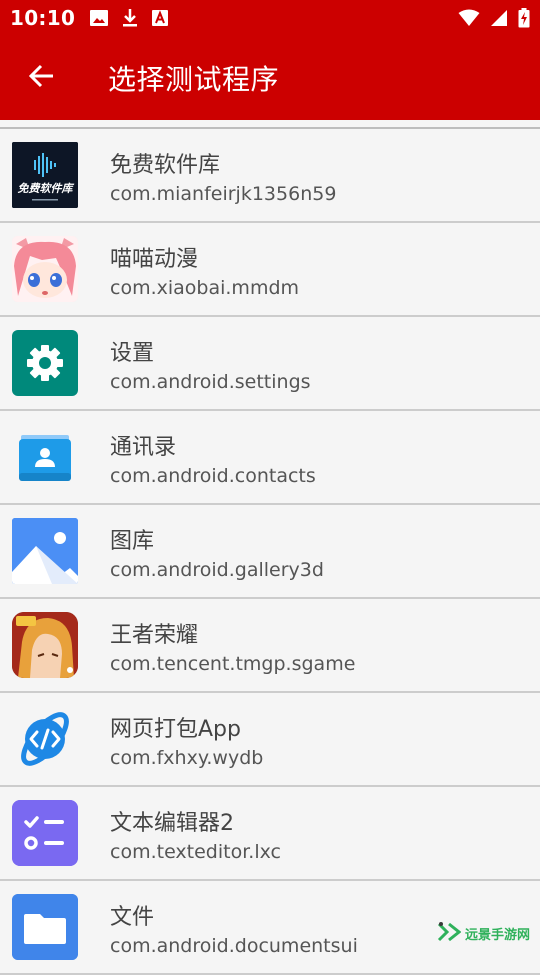  Describe the element at coordinates (449, 933) in the screenshot. I see `watermark-logo-icon` at that location.